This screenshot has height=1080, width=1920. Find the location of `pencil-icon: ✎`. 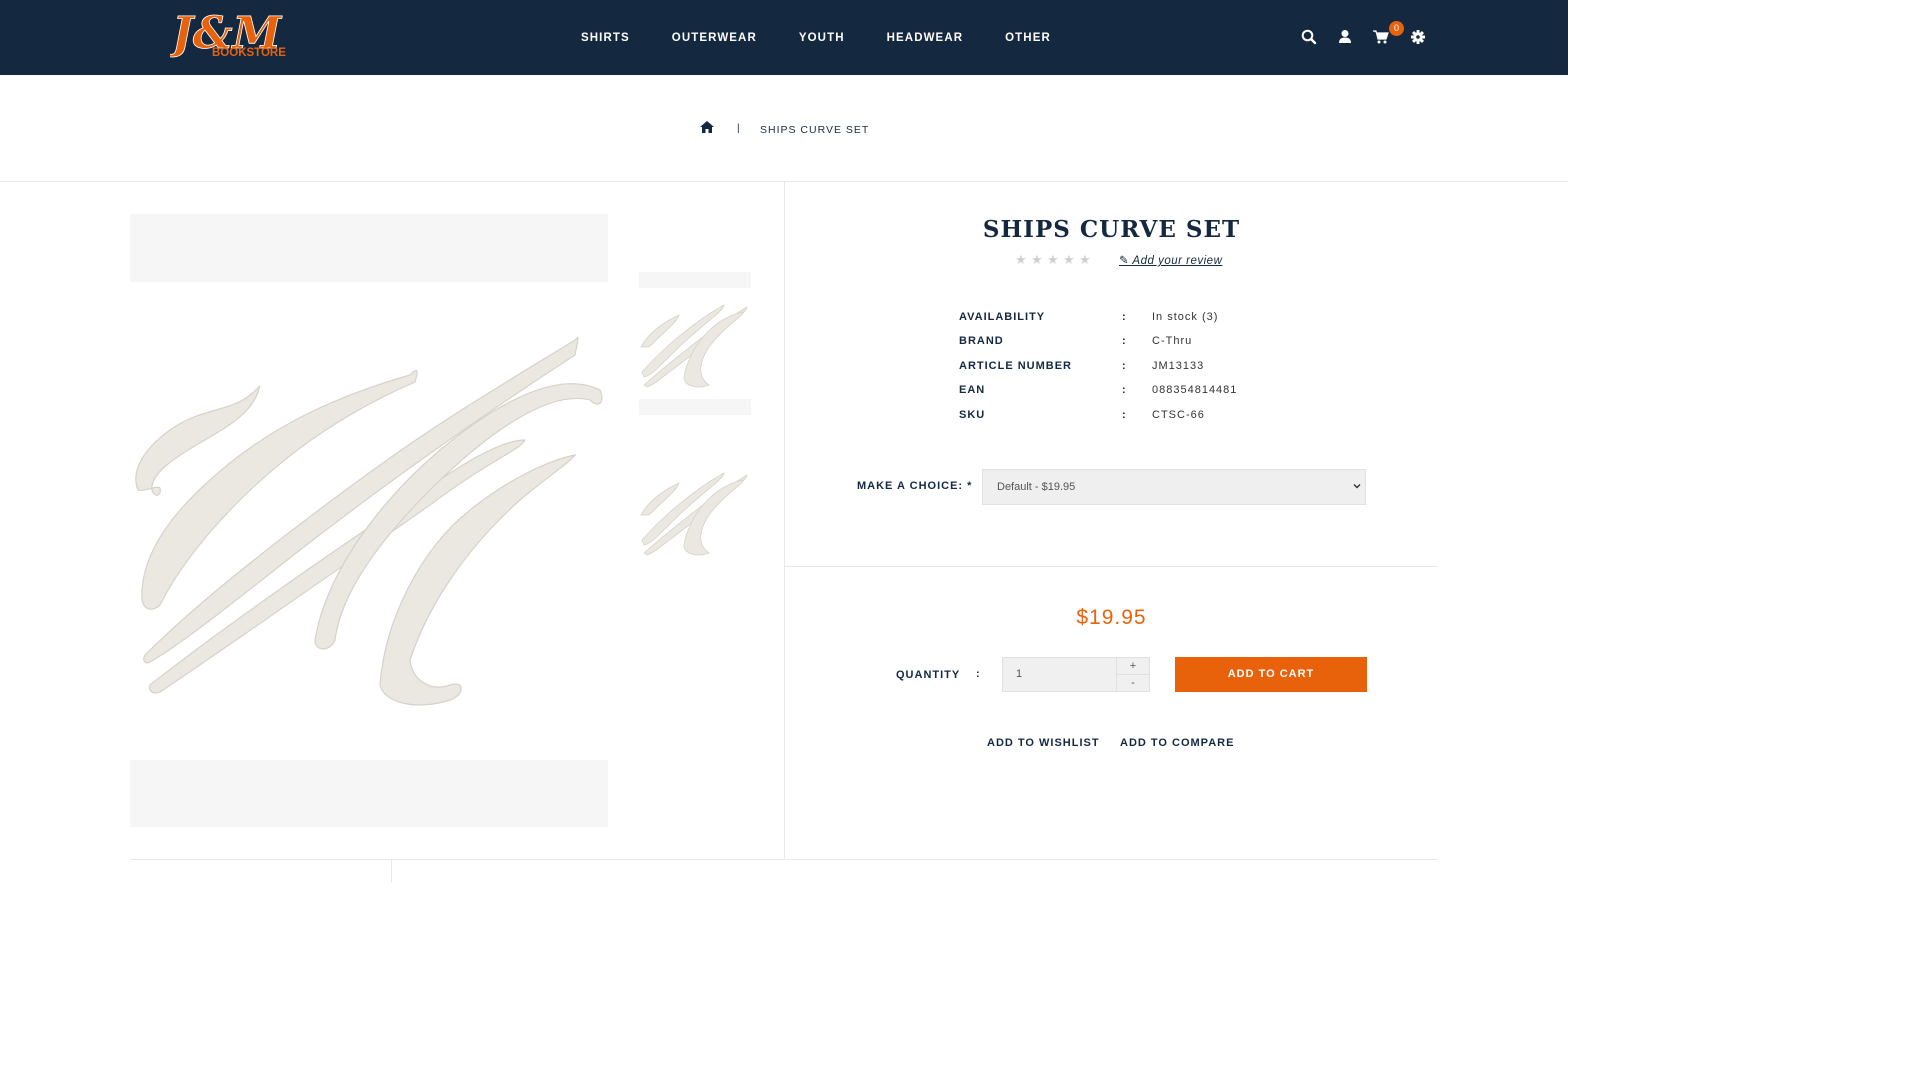

pencil-icon: ✎ is located at coordinates (1124, 261).